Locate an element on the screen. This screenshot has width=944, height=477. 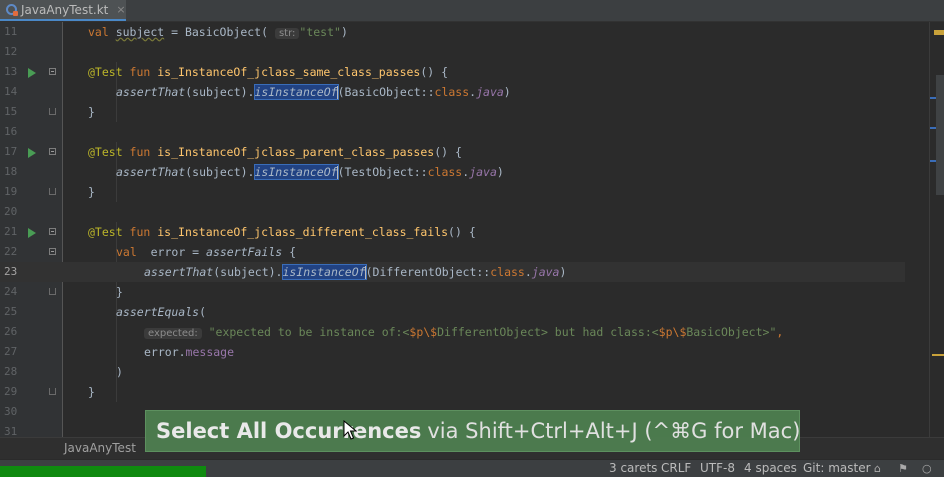
code-token: ( is located at coordinates (203, 312).